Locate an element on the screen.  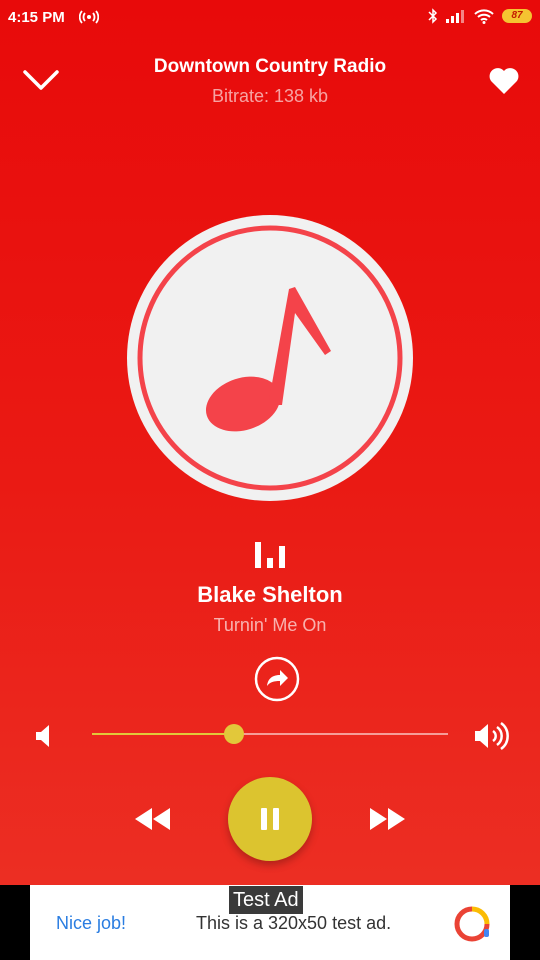
heart-icon is located at coordinates (504, 81).